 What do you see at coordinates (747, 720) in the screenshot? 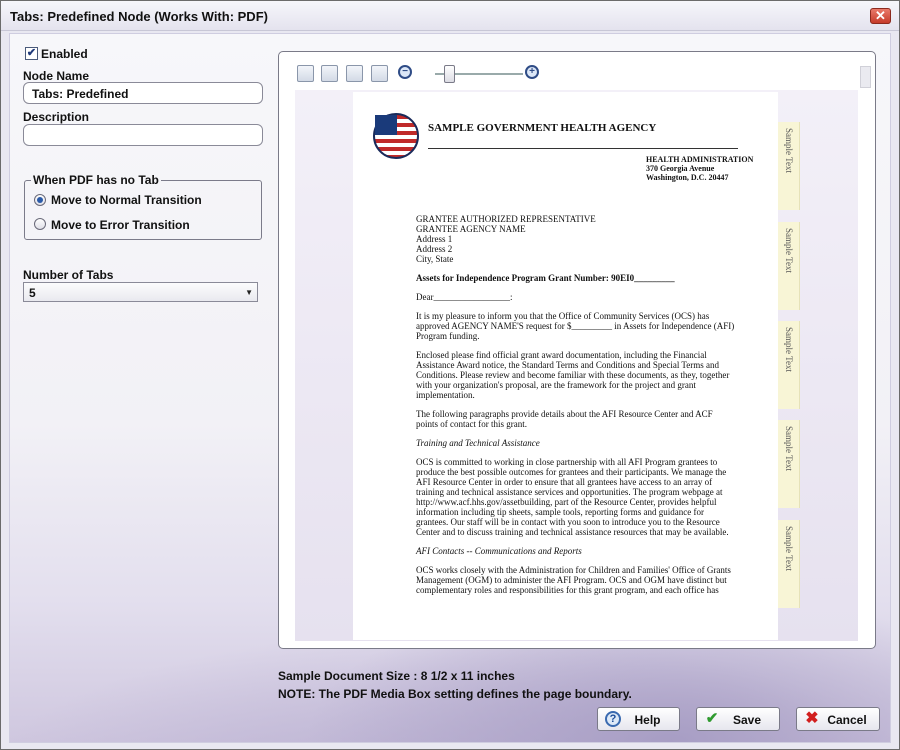
I see `save-button-label: Save` at bounding box center [747, 720].